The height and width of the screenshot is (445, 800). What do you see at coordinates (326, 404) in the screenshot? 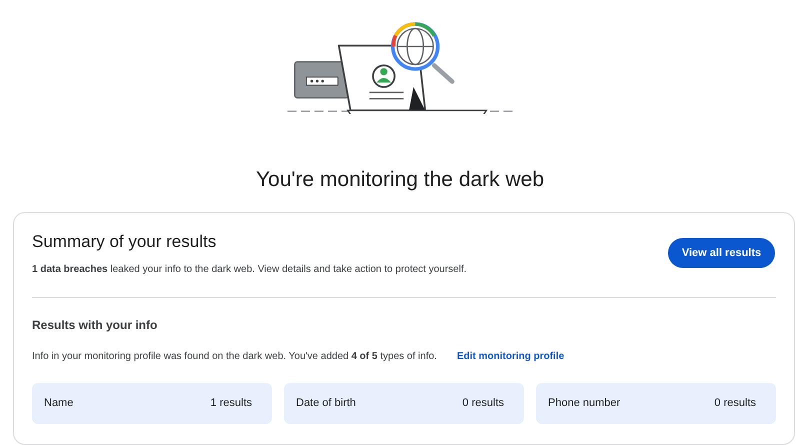
I see `info-type-label: Date of birth` at bounding box center [326, 404].